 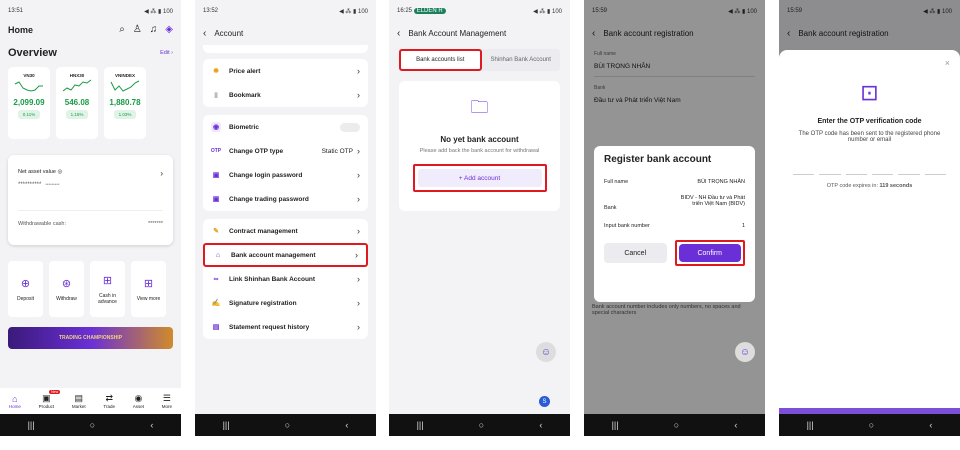 What do you see at coordinates (285, 255) in the screenshot?
I see `bank-account-management-item: ⌂ Bank account management ›` at bounding box center [285, 255].